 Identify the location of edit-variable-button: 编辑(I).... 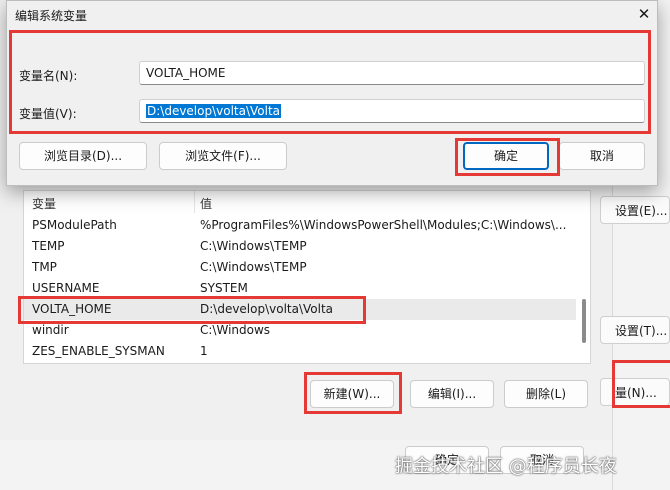
(452, 394).